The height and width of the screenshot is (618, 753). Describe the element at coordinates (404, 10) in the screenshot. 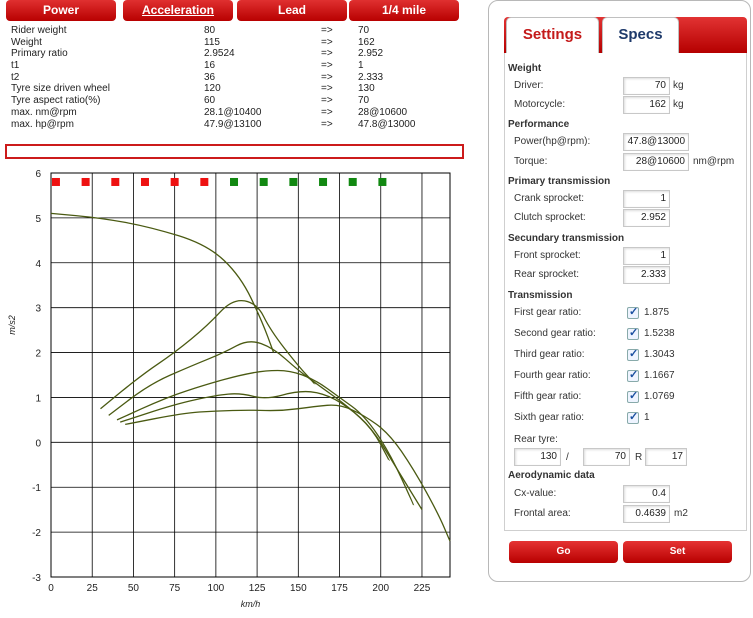

I see `tab-quarter-mile: 1/4 mile` at that location.